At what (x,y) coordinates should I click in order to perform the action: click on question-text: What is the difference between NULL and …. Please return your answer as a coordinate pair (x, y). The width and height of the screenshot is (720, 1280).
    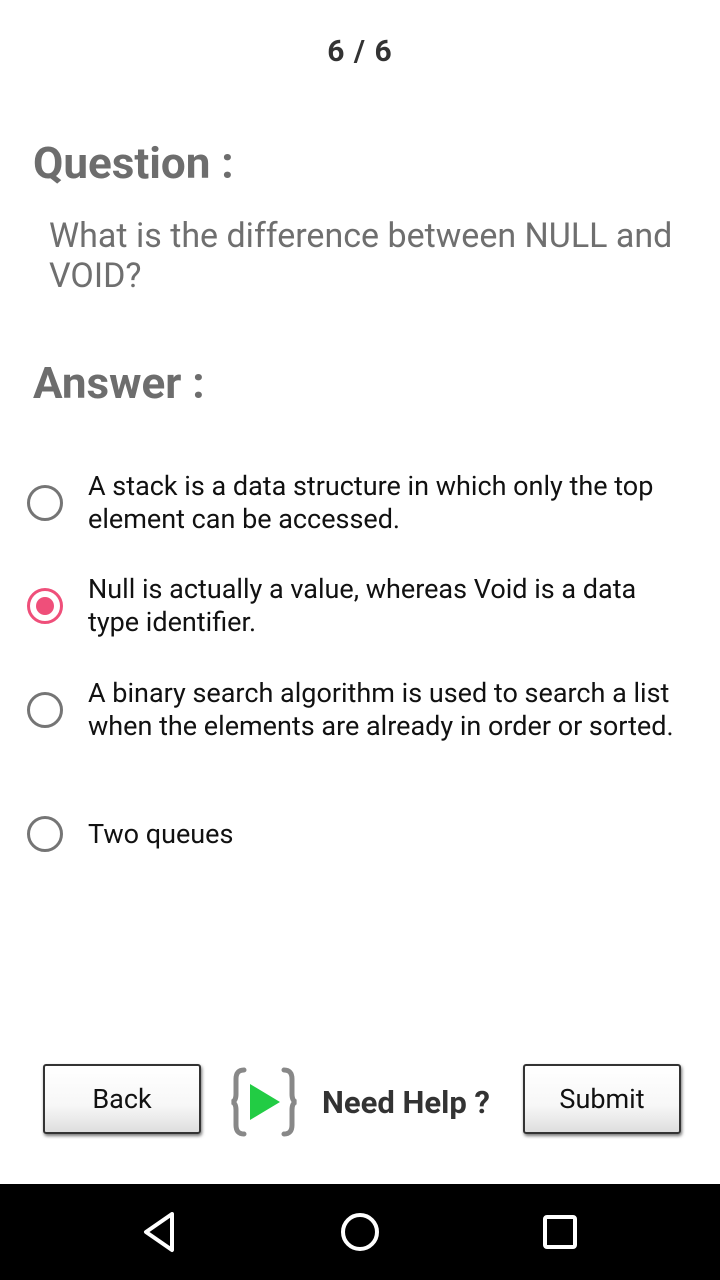
    Looking at the image, I should click on (361, 256).